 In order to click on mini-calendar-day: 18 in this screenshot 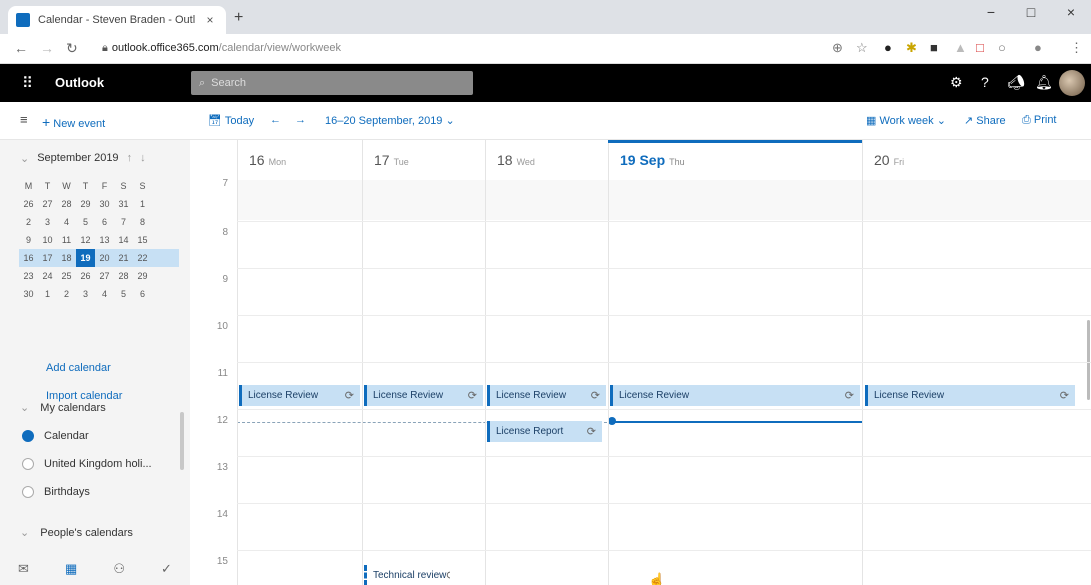, I will do `click(66, 258)`.